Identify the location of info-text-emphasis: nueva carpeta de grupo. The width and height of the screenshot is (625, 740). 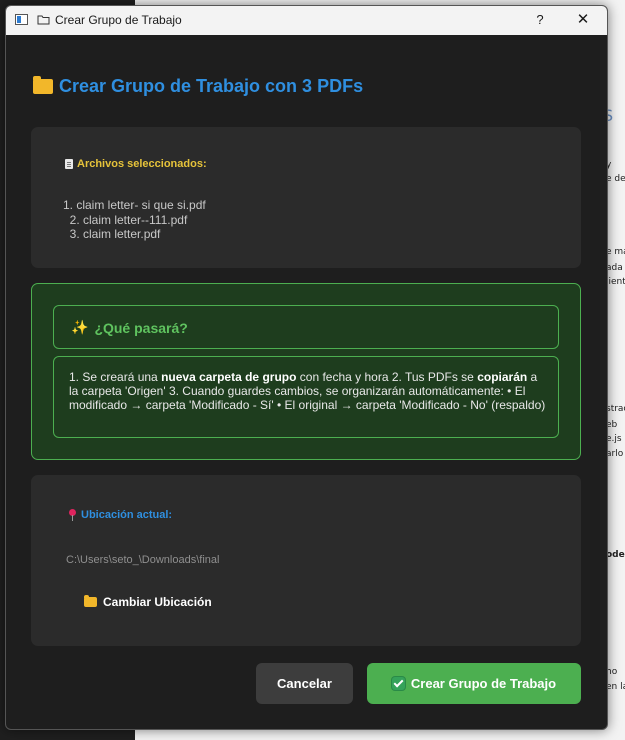
(229, 377).